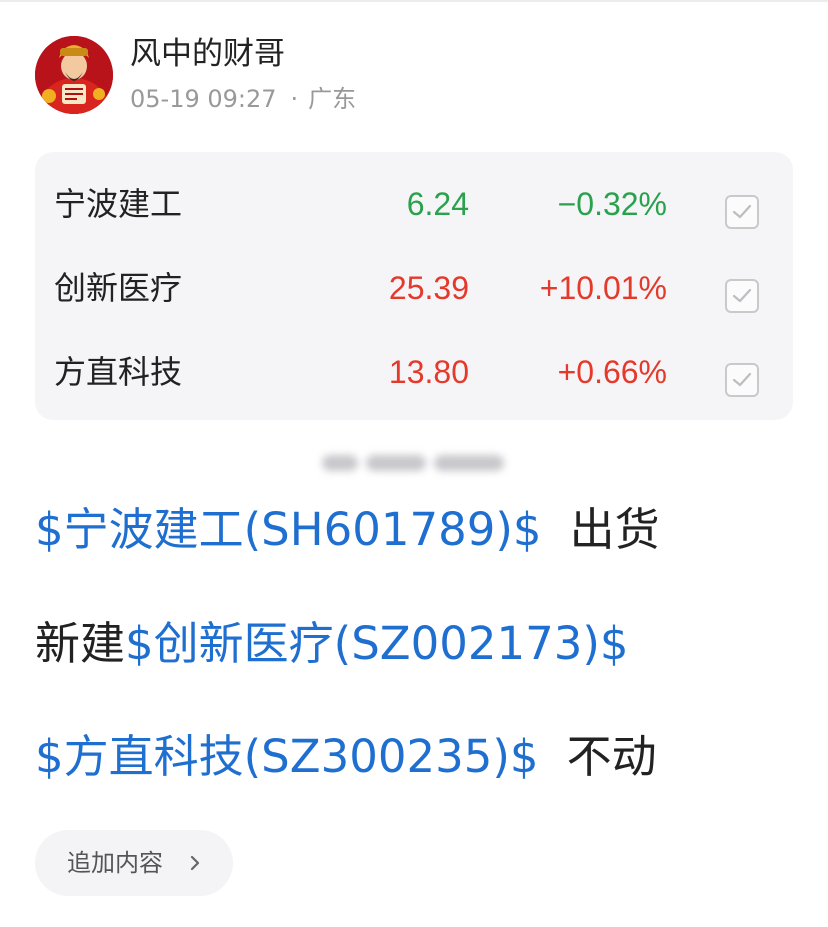  I want to click on content-line-3: $方直科技(SZ300235)$ 不动, so click(346, 757).